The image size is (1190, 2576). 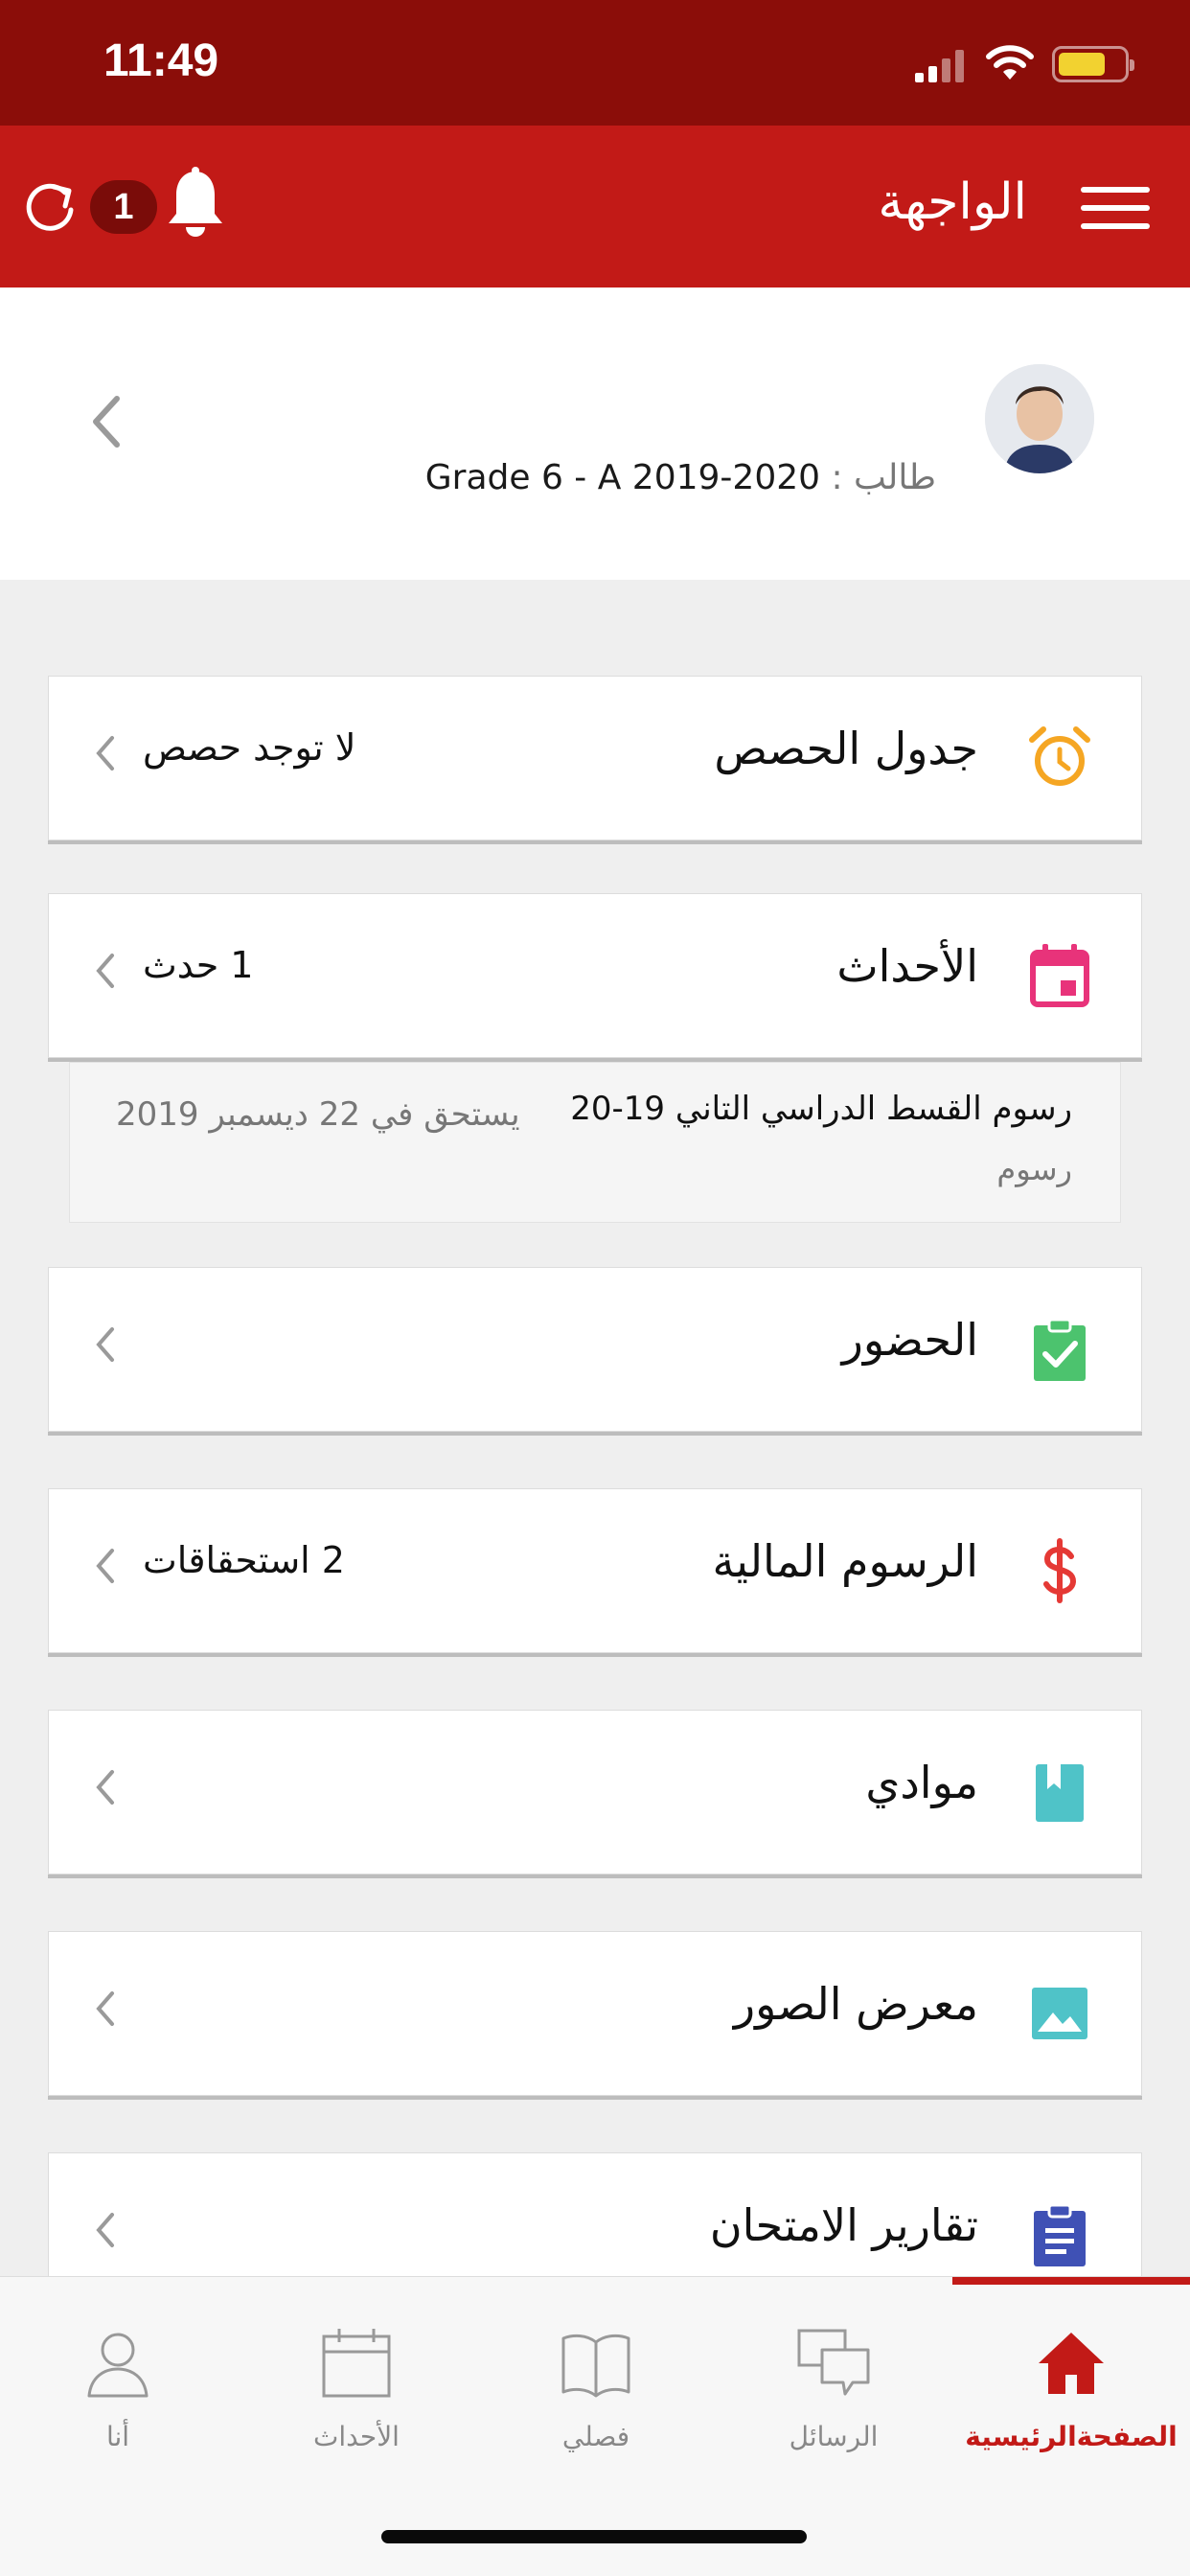 What do you see at coordinates (1010, 63) in the screenshot?
I see `wifi-icon` at bounding box center [1010, 63].